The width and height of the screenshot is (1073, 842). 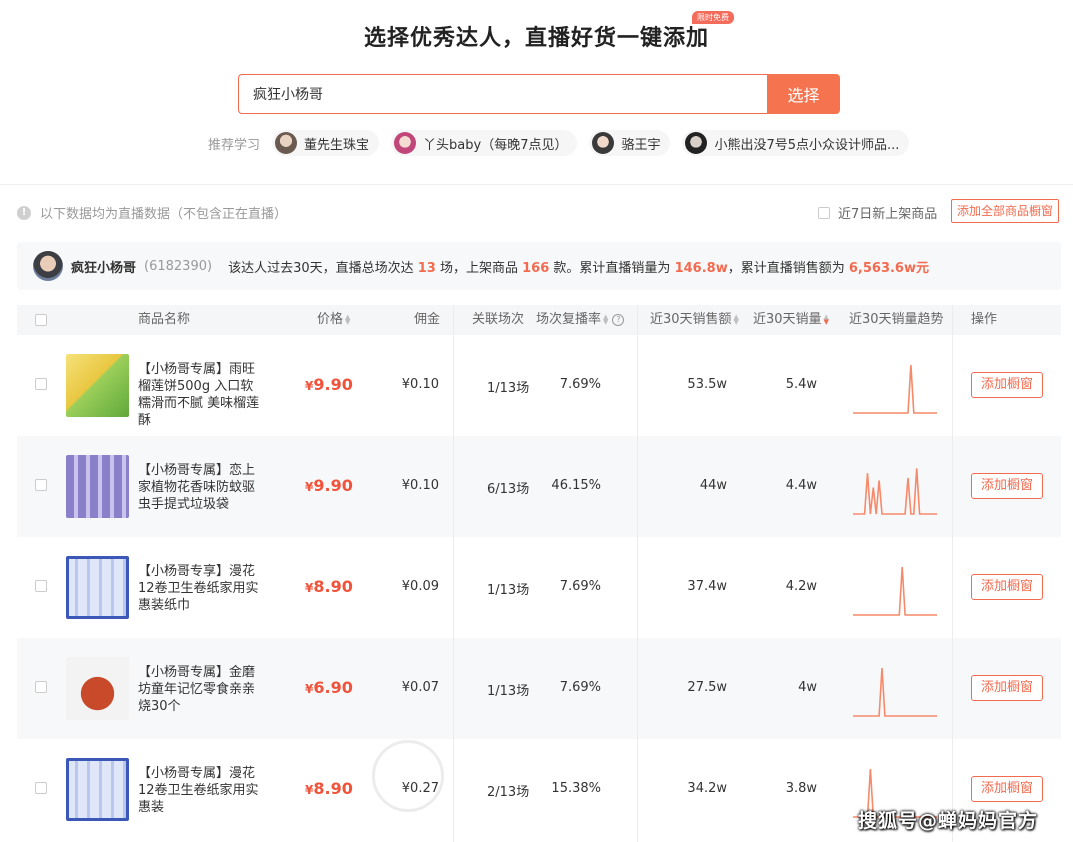 I want to click on commission-value: ¥0.09, so click(x=420, y=586).